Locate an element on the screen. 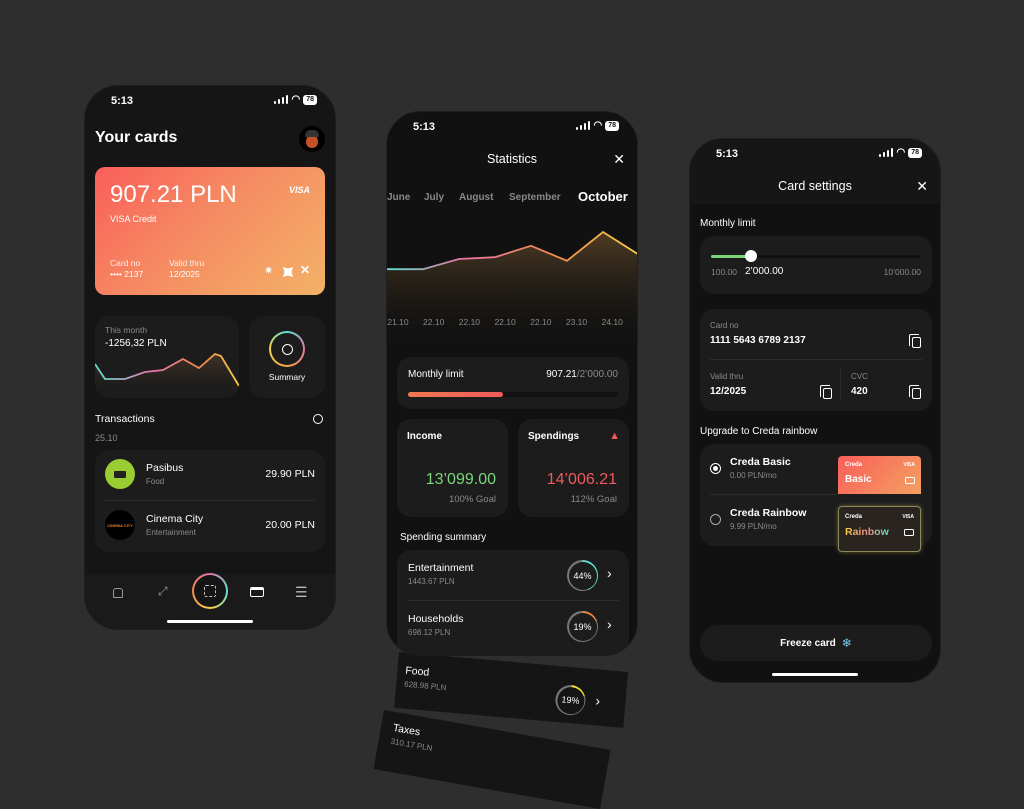  card-icon is located at coordinates (257, 592).